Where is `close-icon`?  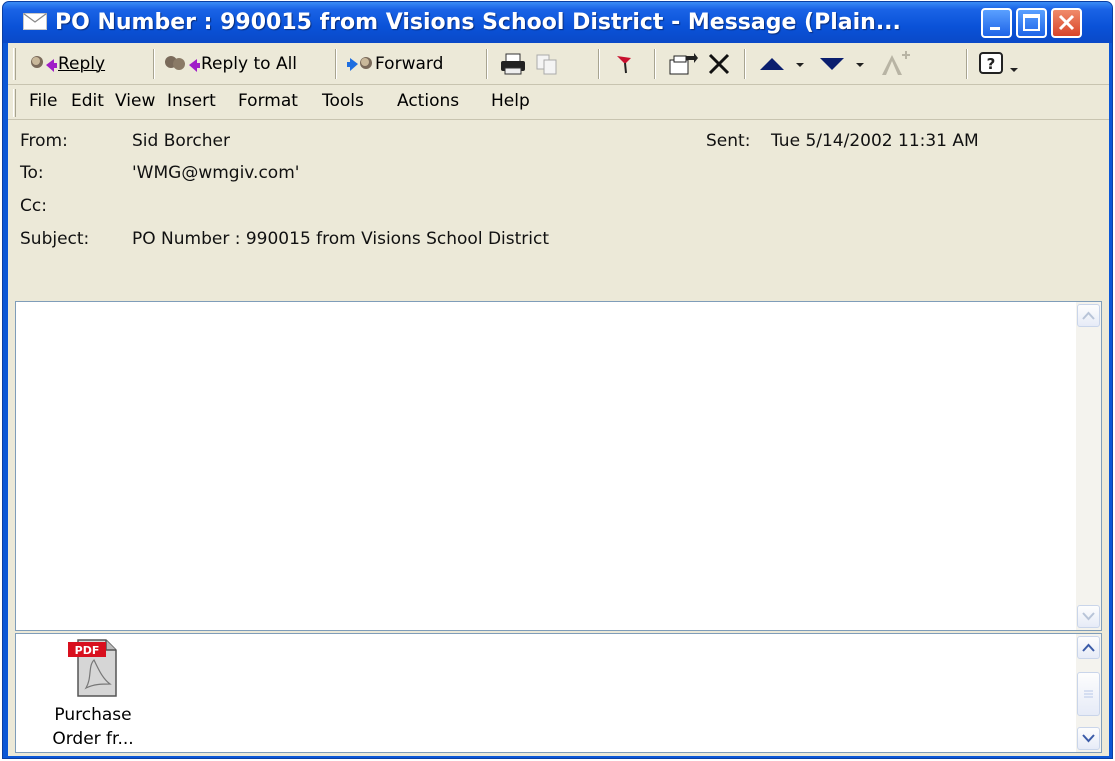
close-icon is located at coordinates (1066, 22).